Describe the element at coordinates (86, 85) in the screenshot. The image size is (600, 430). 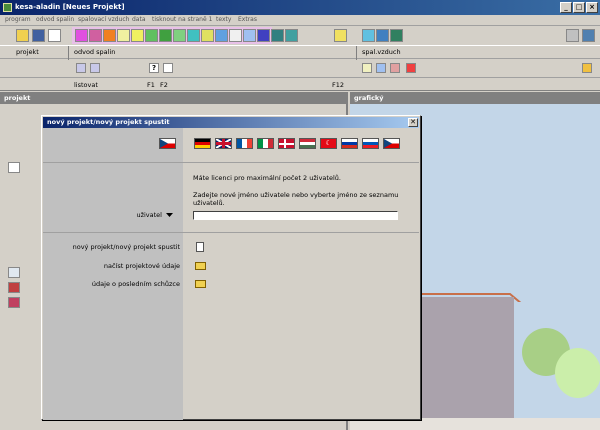
I see `label-listovat: listovat` at that location.